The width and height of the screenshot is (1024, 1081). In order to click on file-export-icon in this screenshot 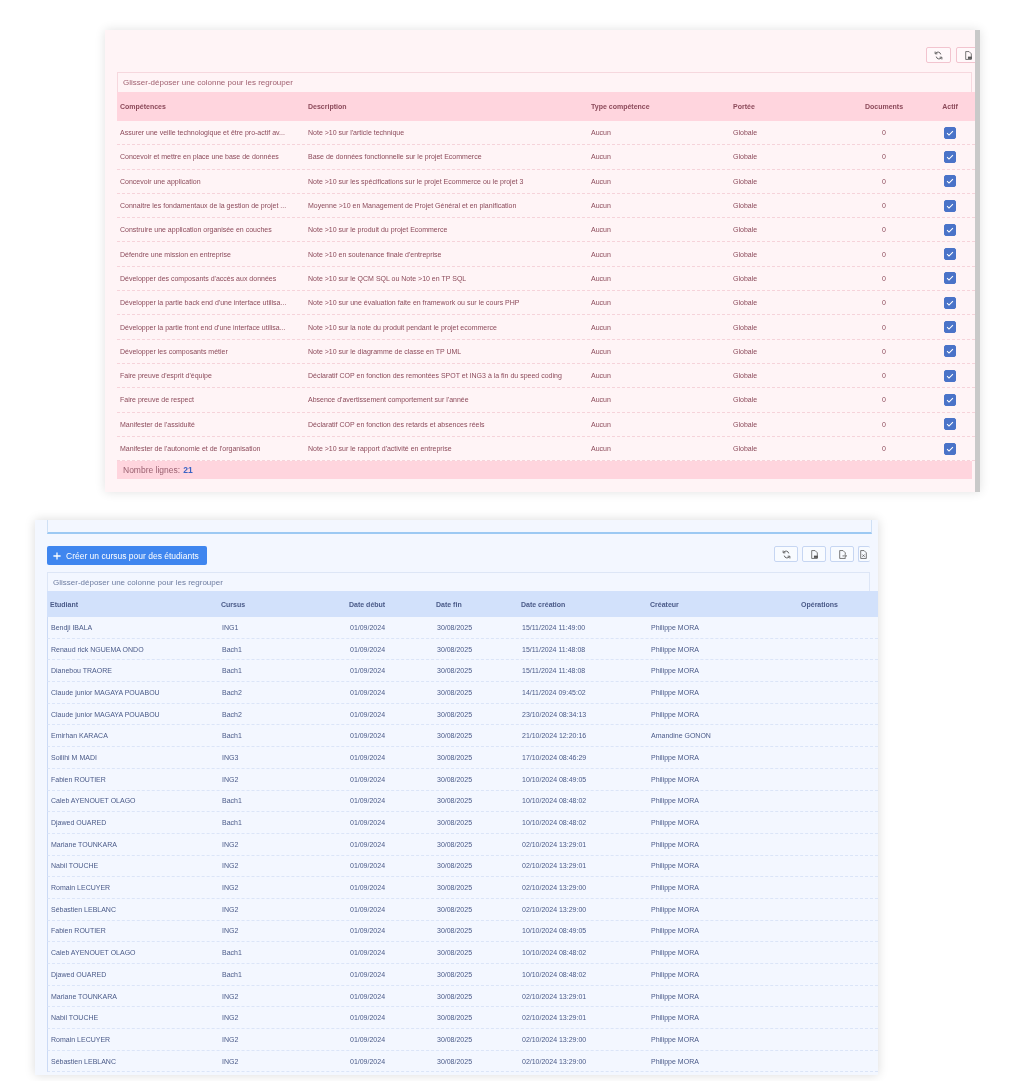, I will do `click(842, 554)`.